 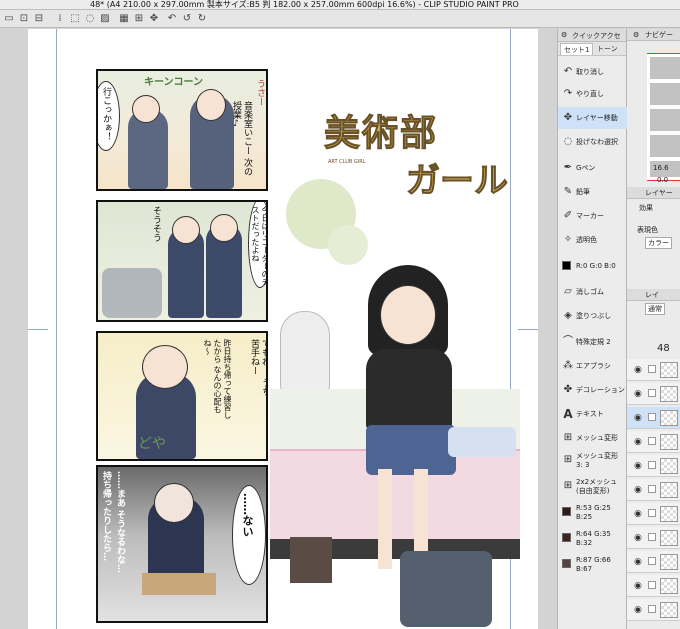 I want to click on fill-icon: ▨, so click(x=105, y=19).